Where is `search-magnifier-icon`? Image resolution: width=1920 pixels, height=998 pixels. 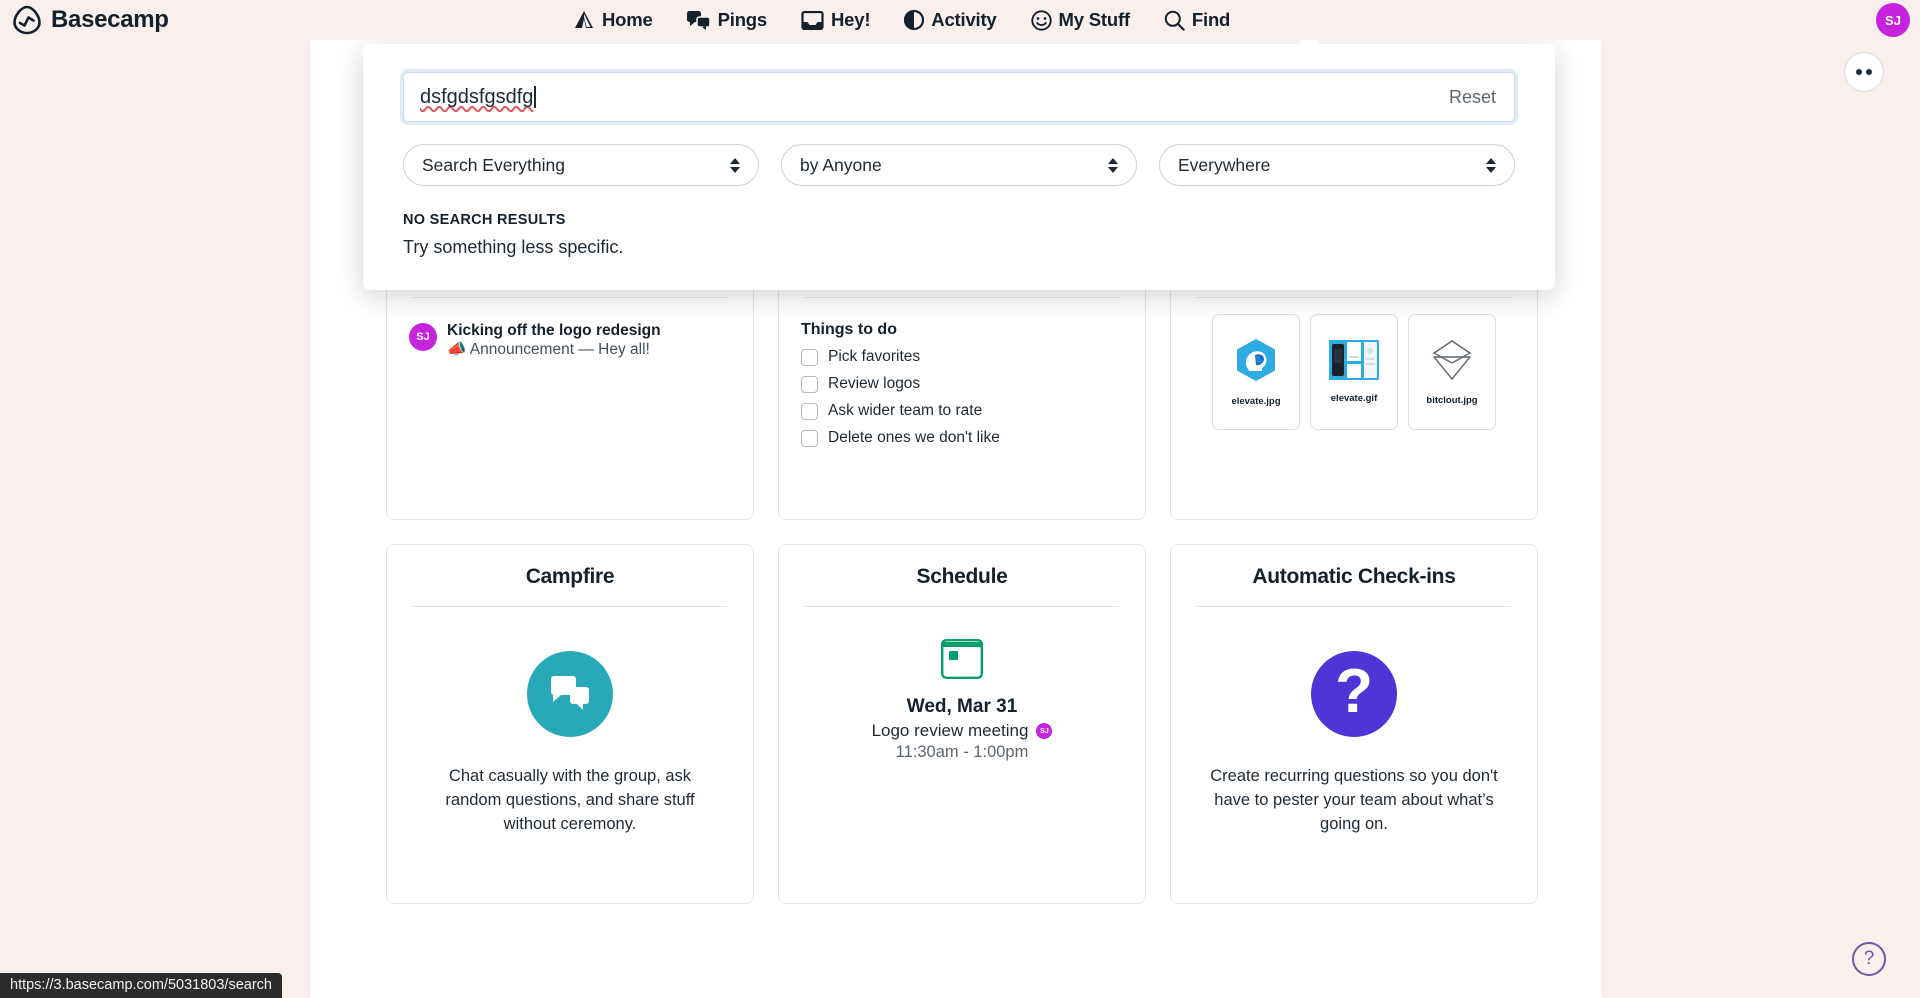
search-magnifier-icon is located at coordinates (1174, 20).